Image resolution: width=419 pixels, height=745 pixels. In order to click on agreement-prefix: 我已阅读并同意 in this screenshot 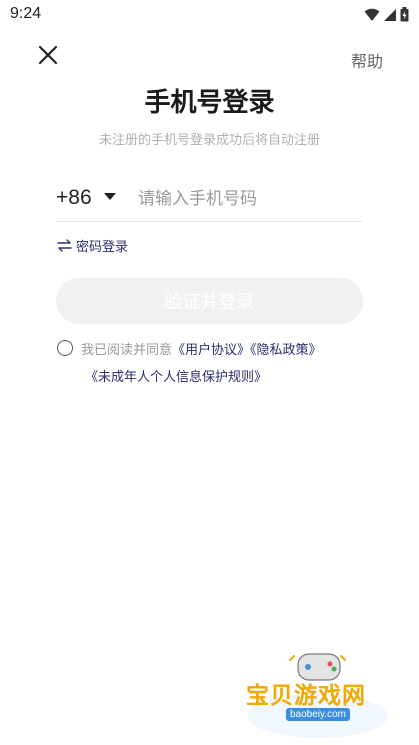, I will do `click(127, 350)`.